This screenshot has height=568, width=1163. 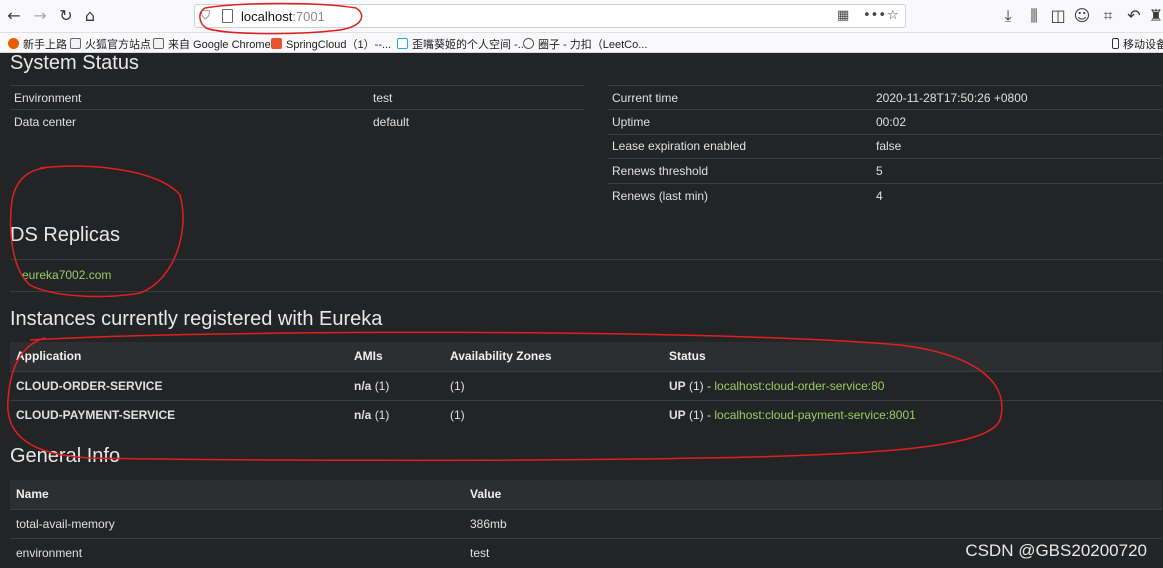 I want to click on status-name: Lease expiration enabled, so click(x=740, y=146).